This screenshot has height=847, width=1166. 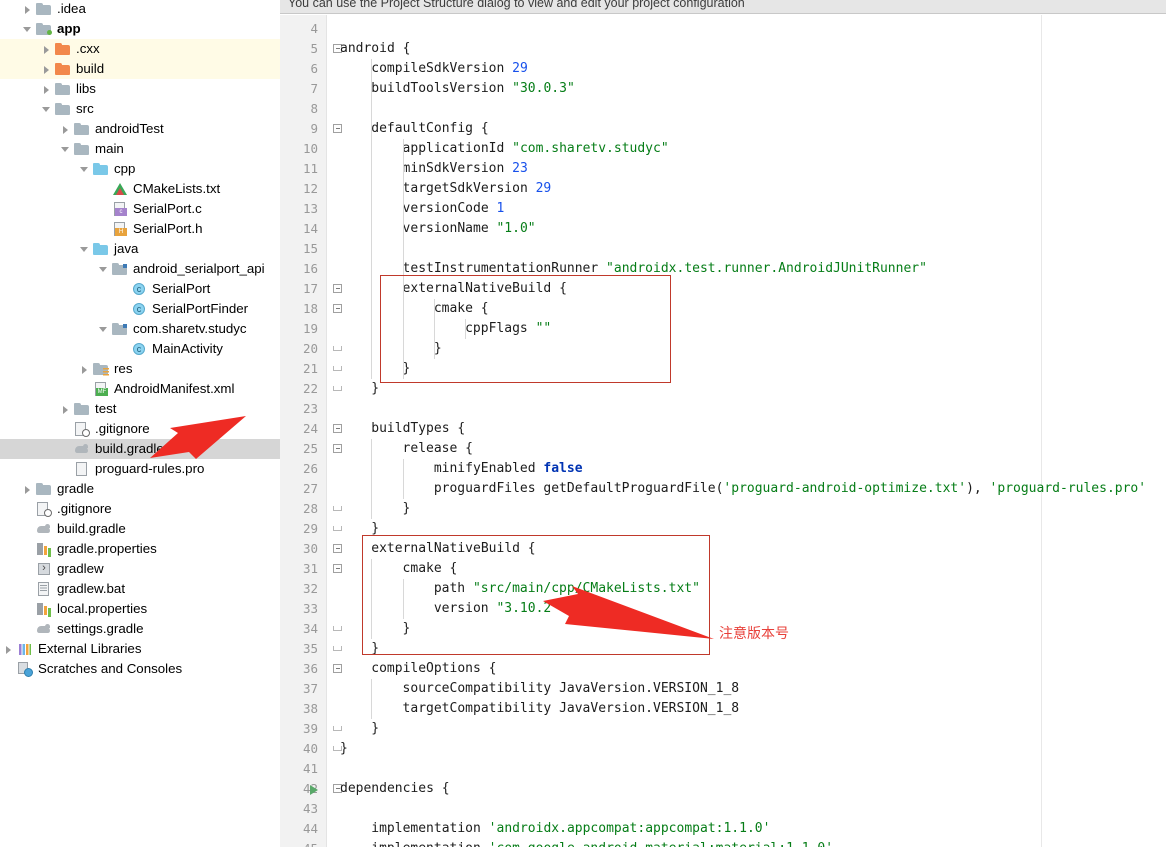 What do you see at coordinates (496, 609) in the screenshot?
I see `code-line: version "3.10.2"` at bounding box center [496, 609].